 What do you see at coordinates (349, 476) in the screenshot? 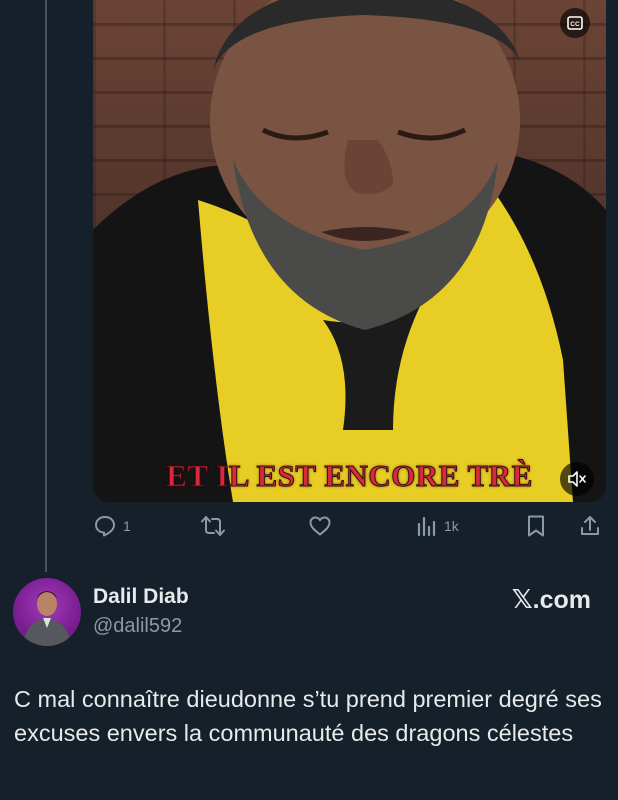
I see `video-subtitle: ET IL EST ENCORE TRÈ` at bounding box center [349, 476].